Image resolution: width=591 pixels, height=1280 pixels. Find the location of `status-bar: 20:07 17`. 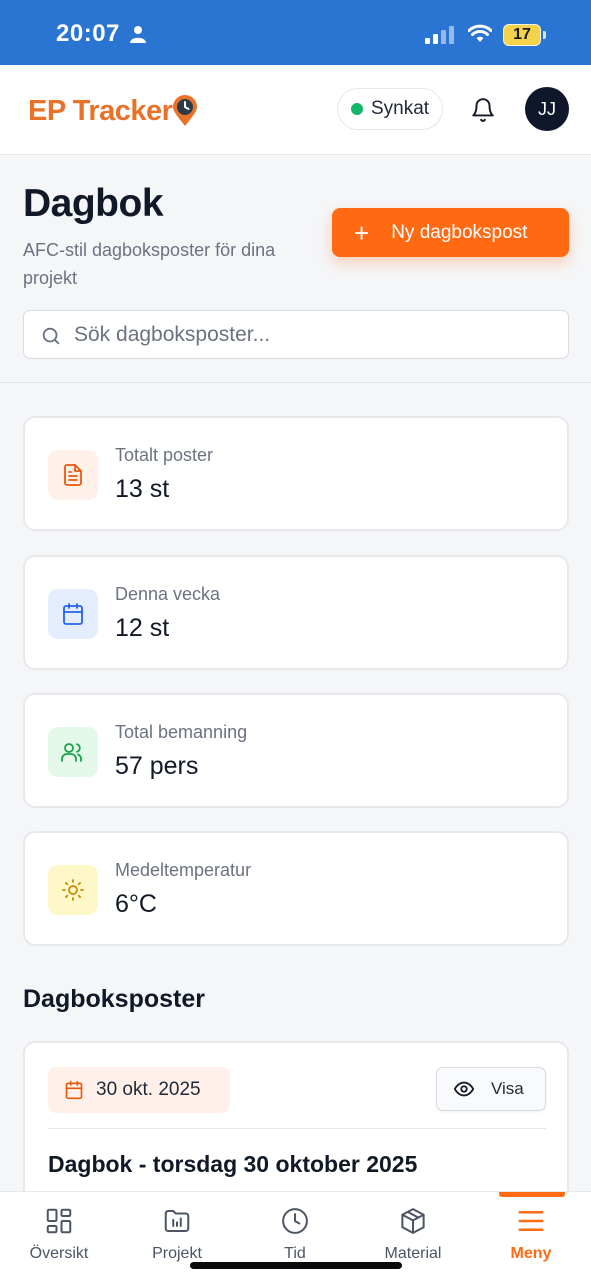

status-bar: 20:07 17 is located at coordinates (295, 32).